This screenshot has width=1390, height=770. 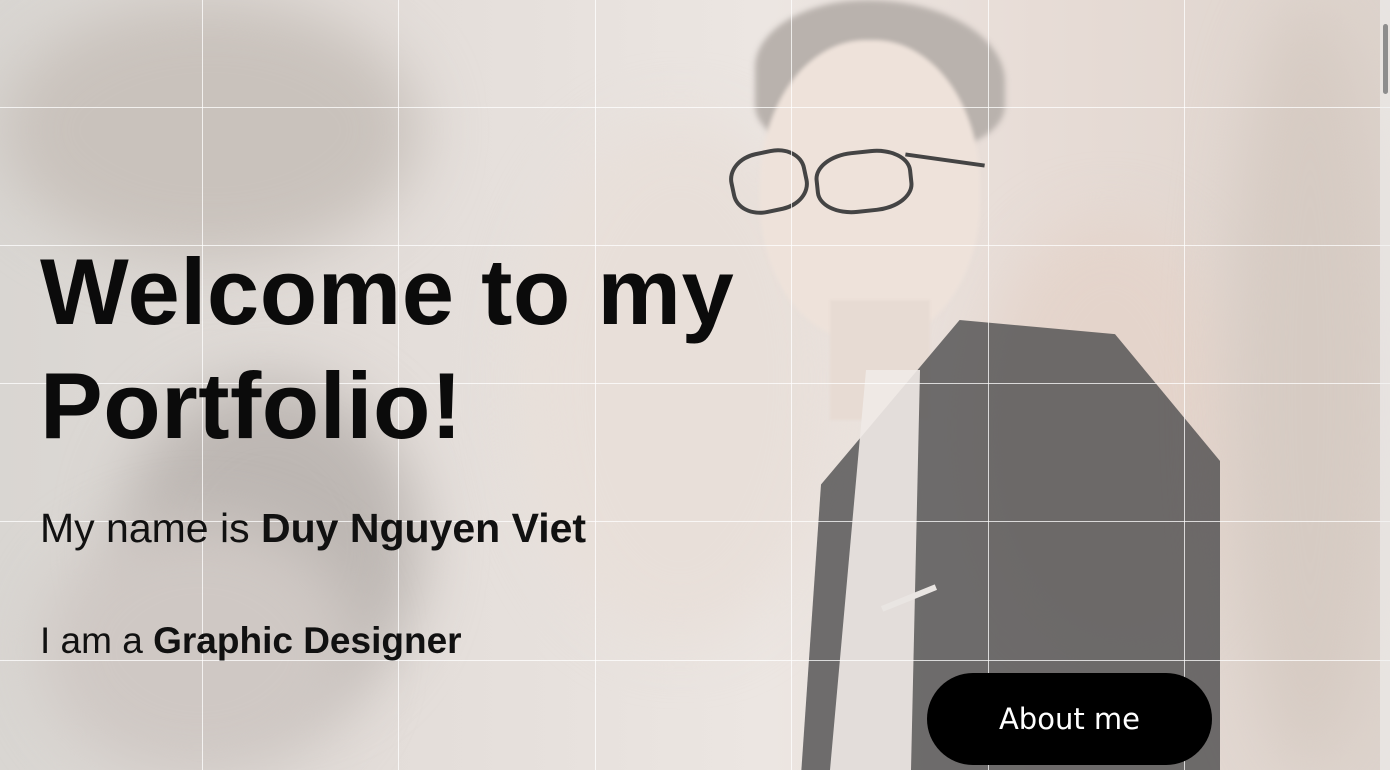 I want to click on hero-title: Welcome to my Portfolio!, so click(x=387, y=348).